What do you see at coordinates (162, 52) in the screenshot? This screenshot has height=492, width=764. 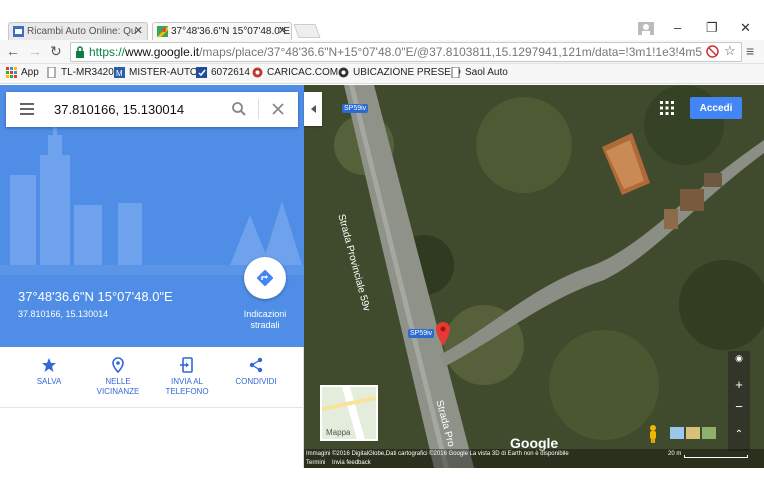 I see `url-host: www.google.it` at bounding box center [162, 52].